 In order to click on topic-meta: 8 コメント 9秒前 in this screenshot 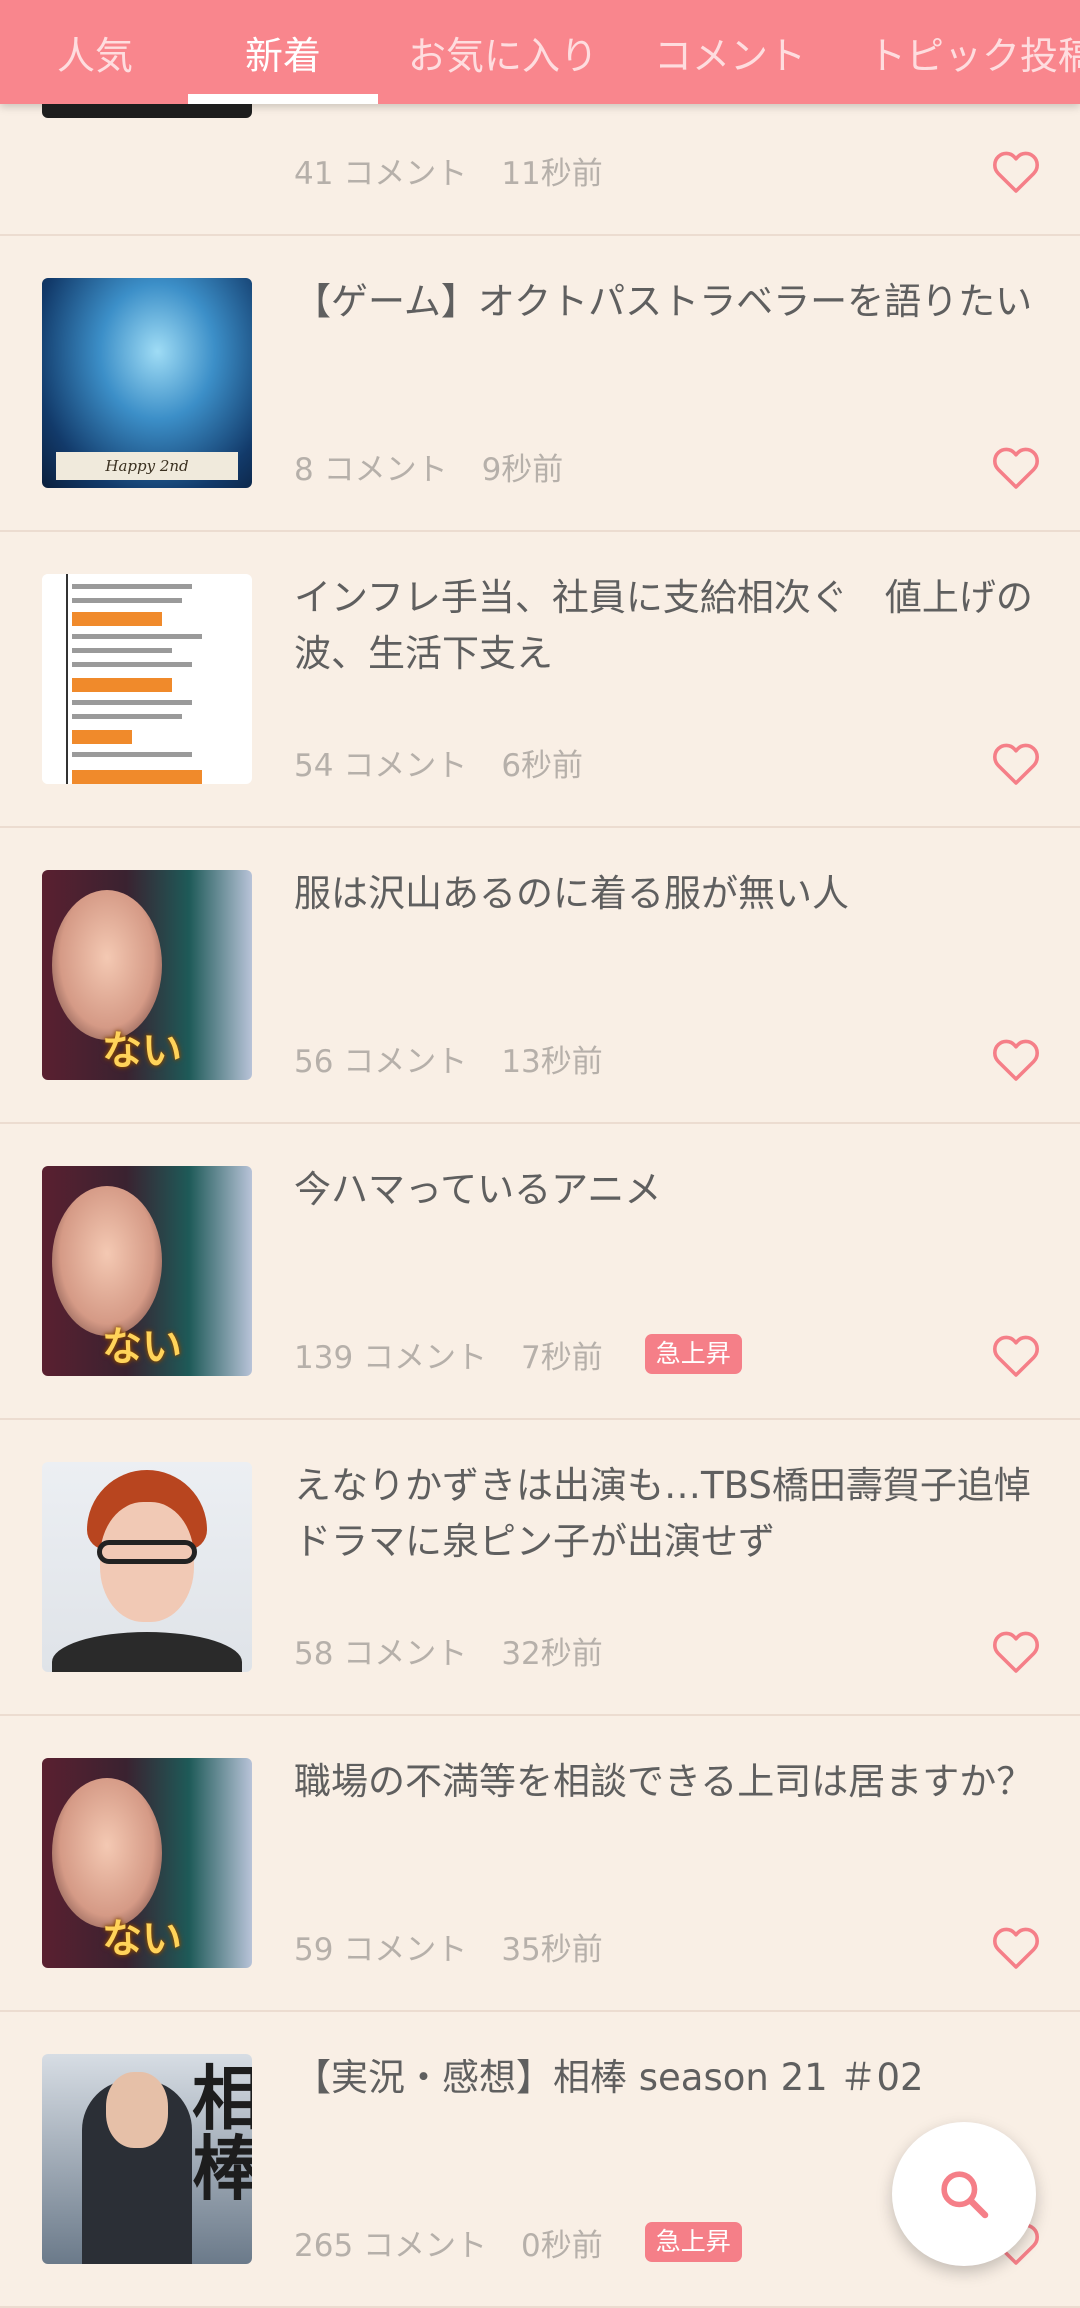, I will do `click(428, 466)`.